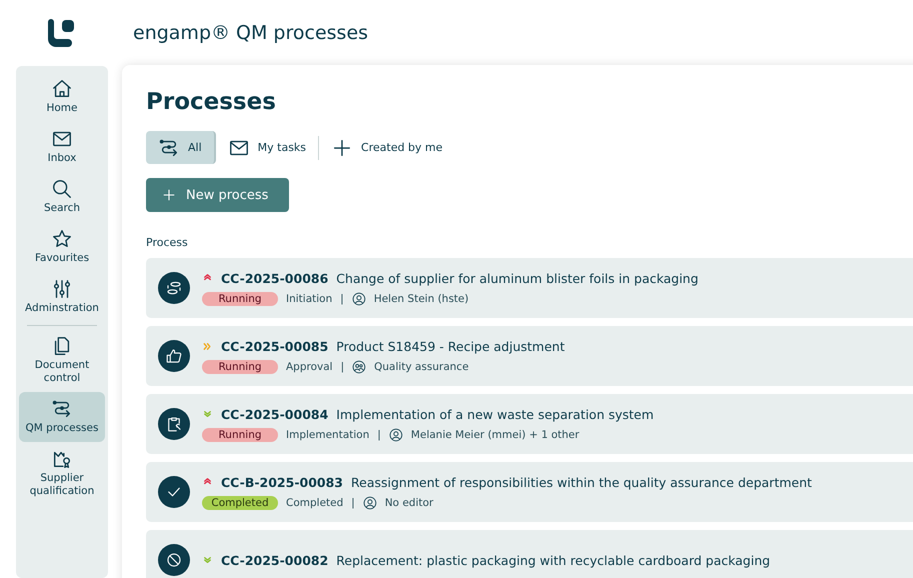 Image resolution: width=913 pixels, height=578 pixels. I want to click on sidebar-item: Document control, so click(62, 360).